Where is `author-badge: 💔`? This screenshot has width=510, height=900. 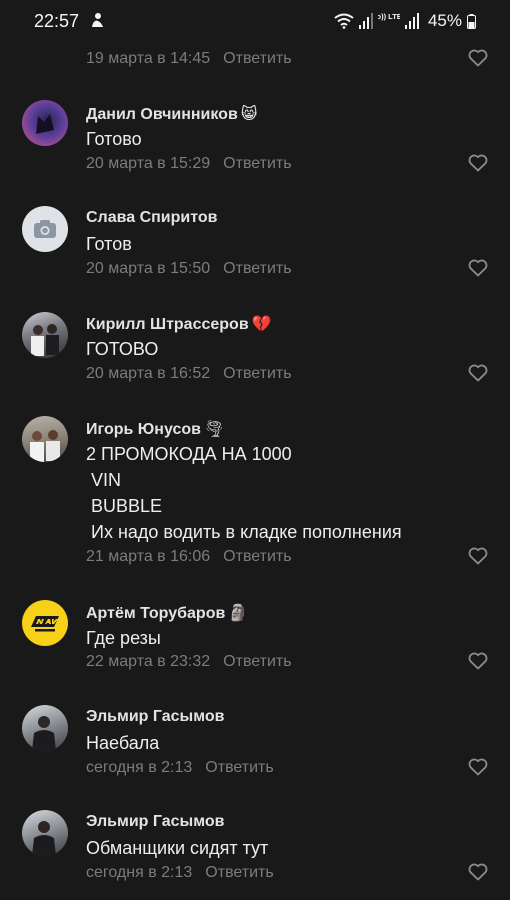 author-badge: 💔 is located at coordinates (261, 324).